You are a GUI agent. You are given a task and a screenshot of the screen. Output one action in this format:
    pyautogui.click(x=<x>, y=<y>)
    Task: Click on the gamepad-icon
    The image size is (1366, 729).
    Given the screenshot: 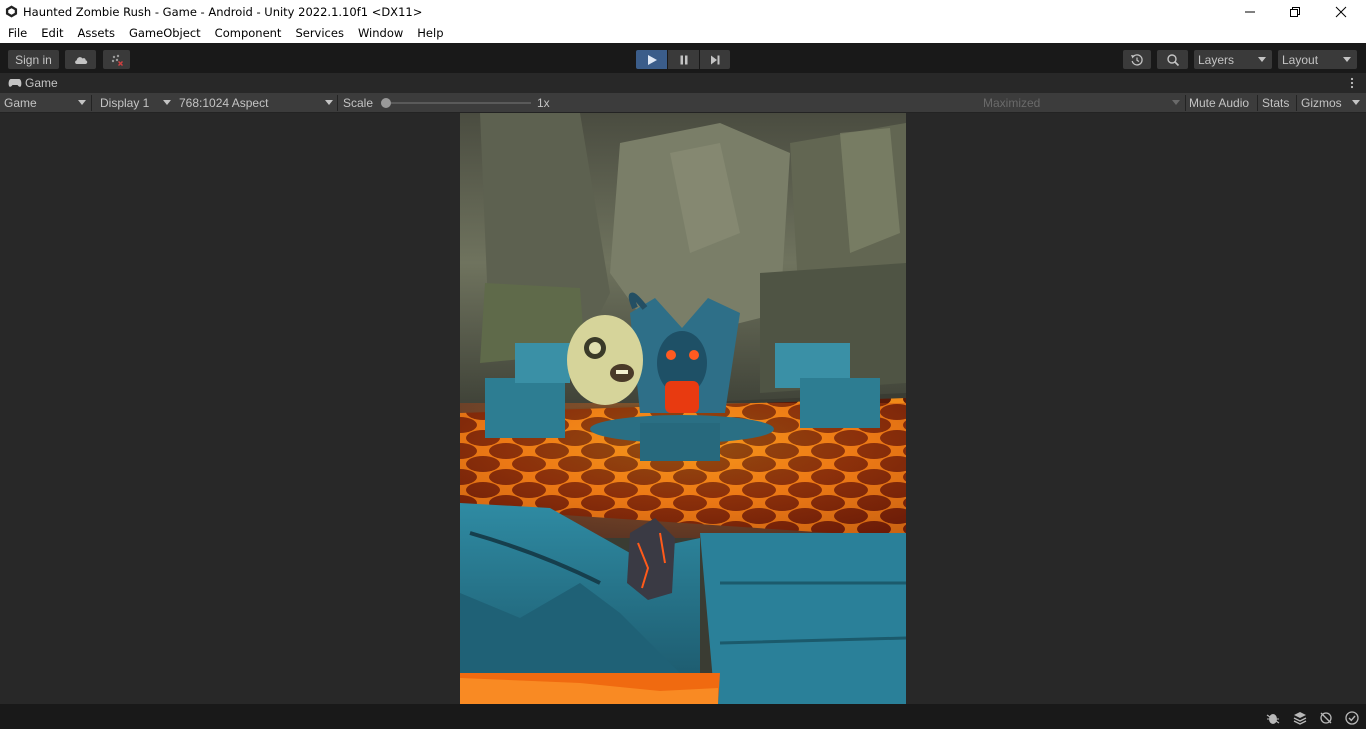 What is the action you would take?
    pyautogui.click(x=15, y=83)
    